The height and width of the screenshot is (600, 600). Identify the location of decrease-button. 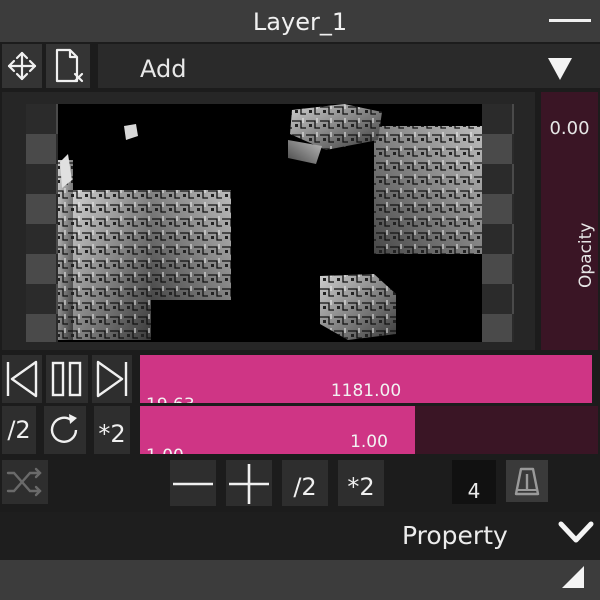
(193, 483).